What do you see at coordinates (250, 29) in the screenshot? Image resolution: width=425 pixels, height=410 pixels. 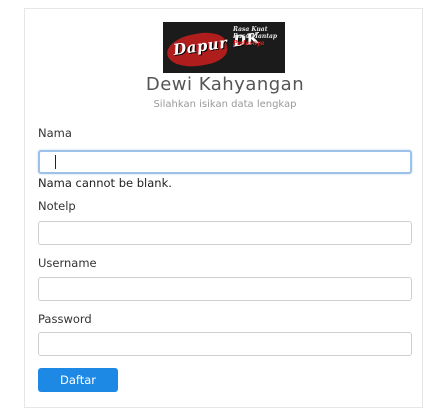 I see `logo-tagline-line1: Rasa Kuat` at bounding box center [250, 29].